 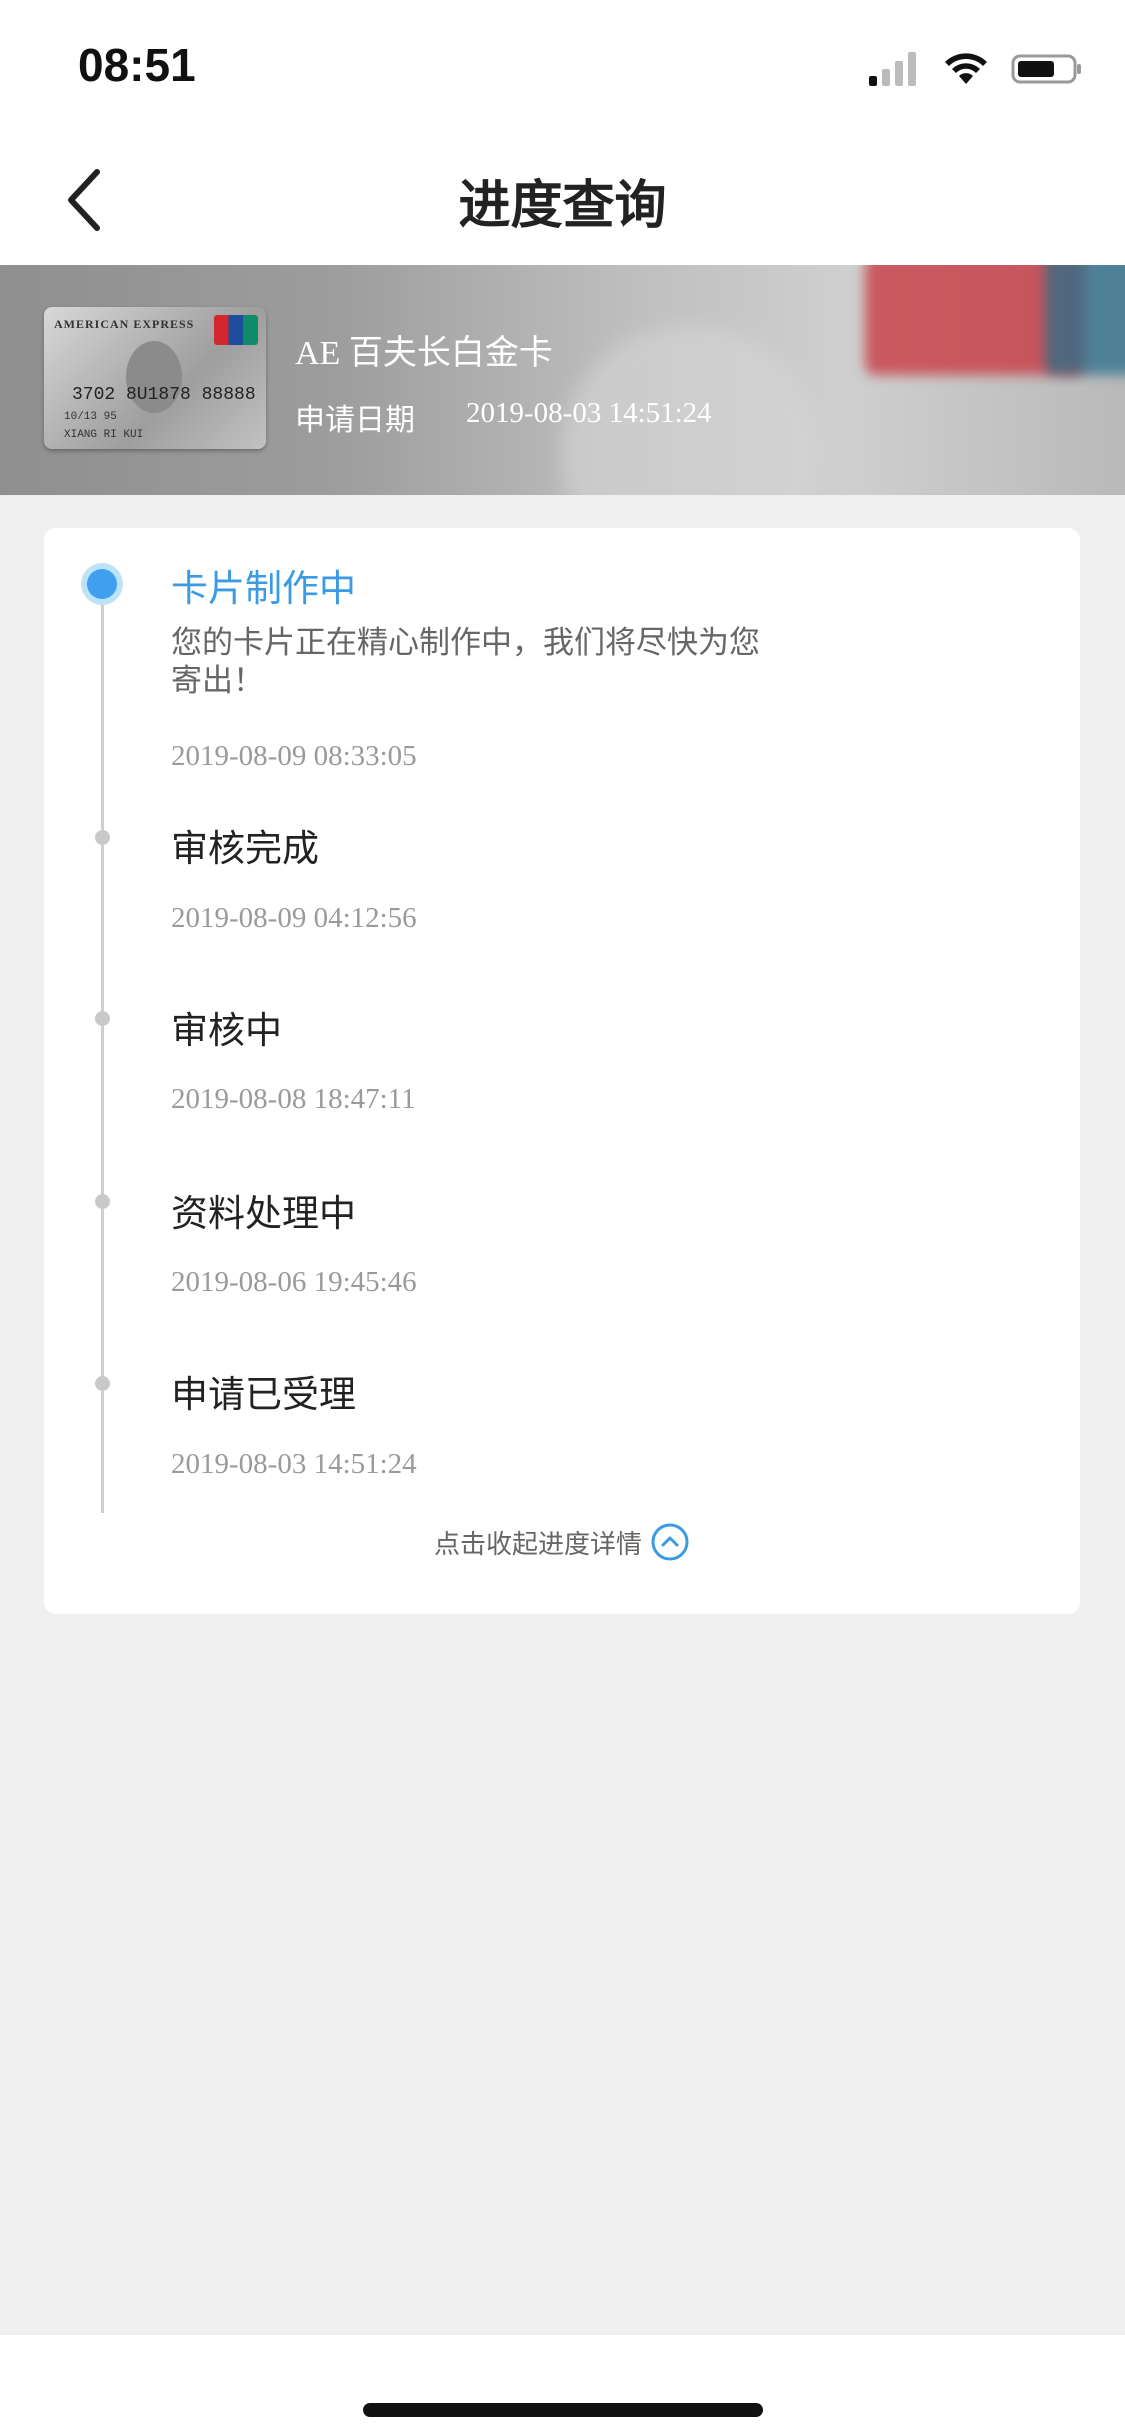 What do you see at coordinates (537, 1544) in the screenshot?
I see `collapse-details-label: 点击收起进度详情` at bounding box center [537, 1544].